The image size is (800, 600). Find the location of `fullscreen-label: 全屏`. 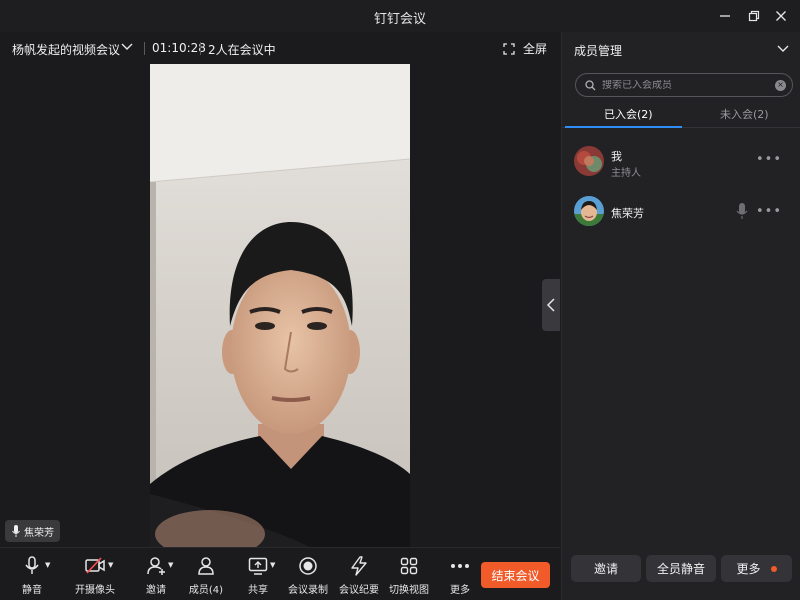

fullscreen-label: 全屏 is located at coordinates (535, 49).